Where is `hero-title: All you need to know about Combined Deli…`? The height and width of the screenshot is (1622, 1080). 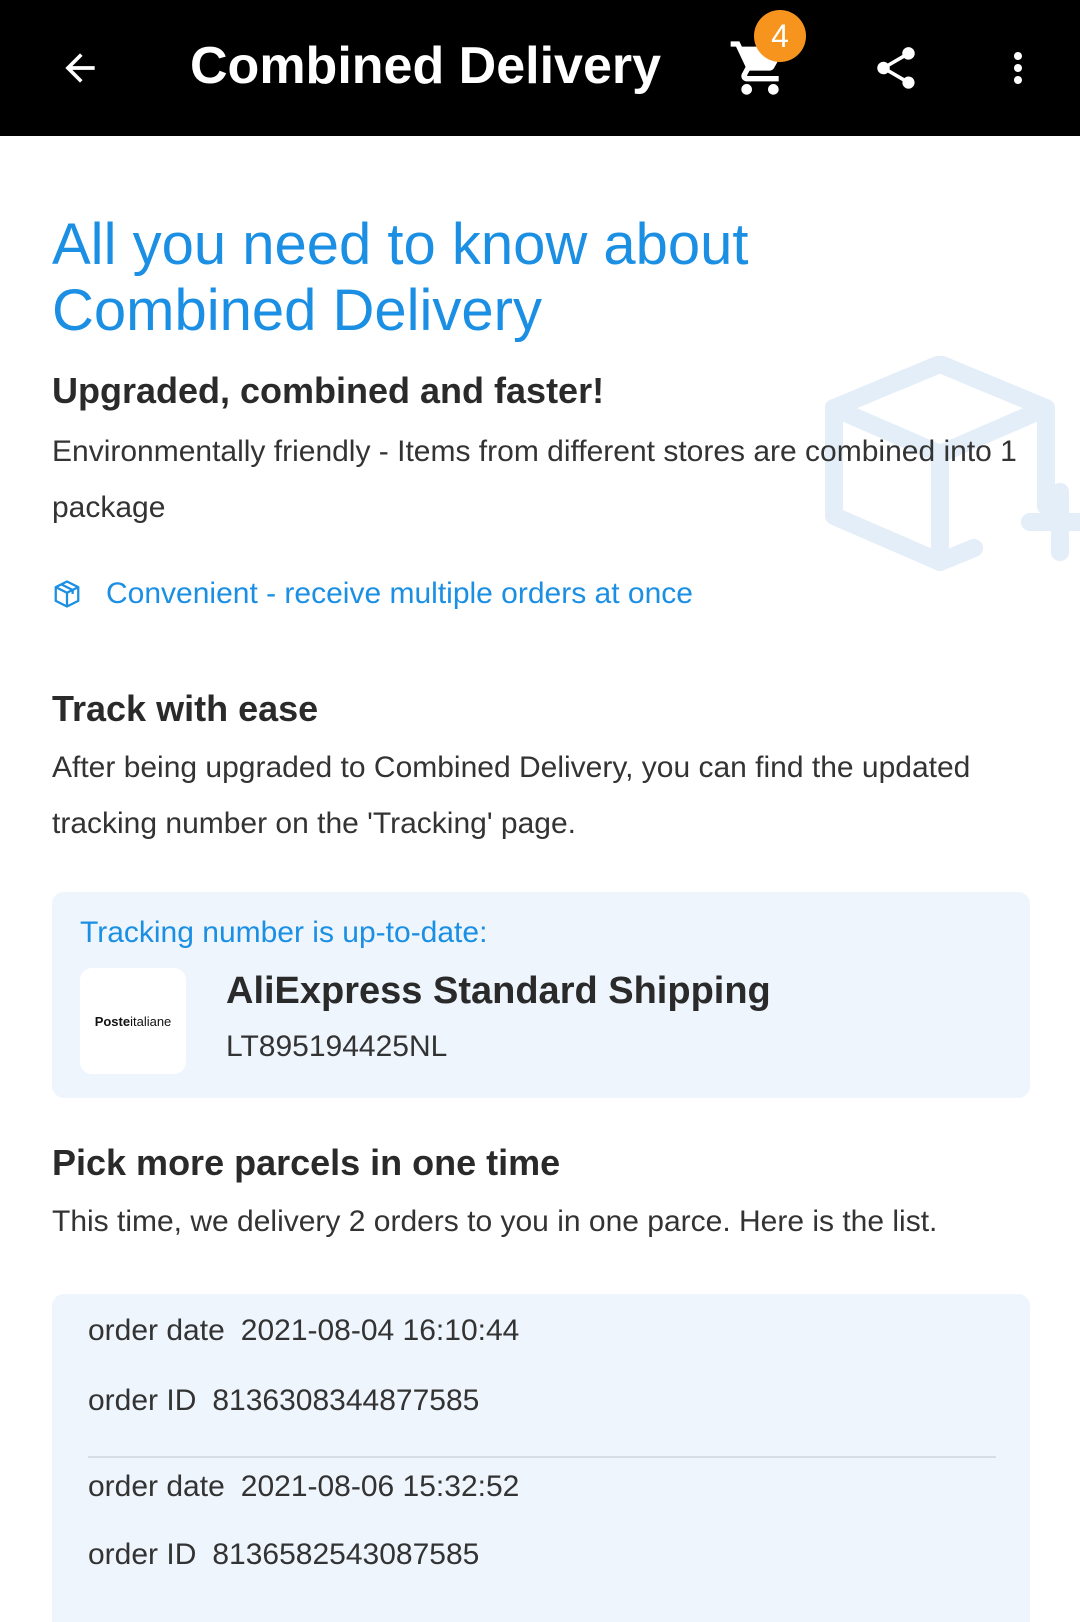
hero-title: All you need to know about Combined Deli… is located at coordinates (400, 277).